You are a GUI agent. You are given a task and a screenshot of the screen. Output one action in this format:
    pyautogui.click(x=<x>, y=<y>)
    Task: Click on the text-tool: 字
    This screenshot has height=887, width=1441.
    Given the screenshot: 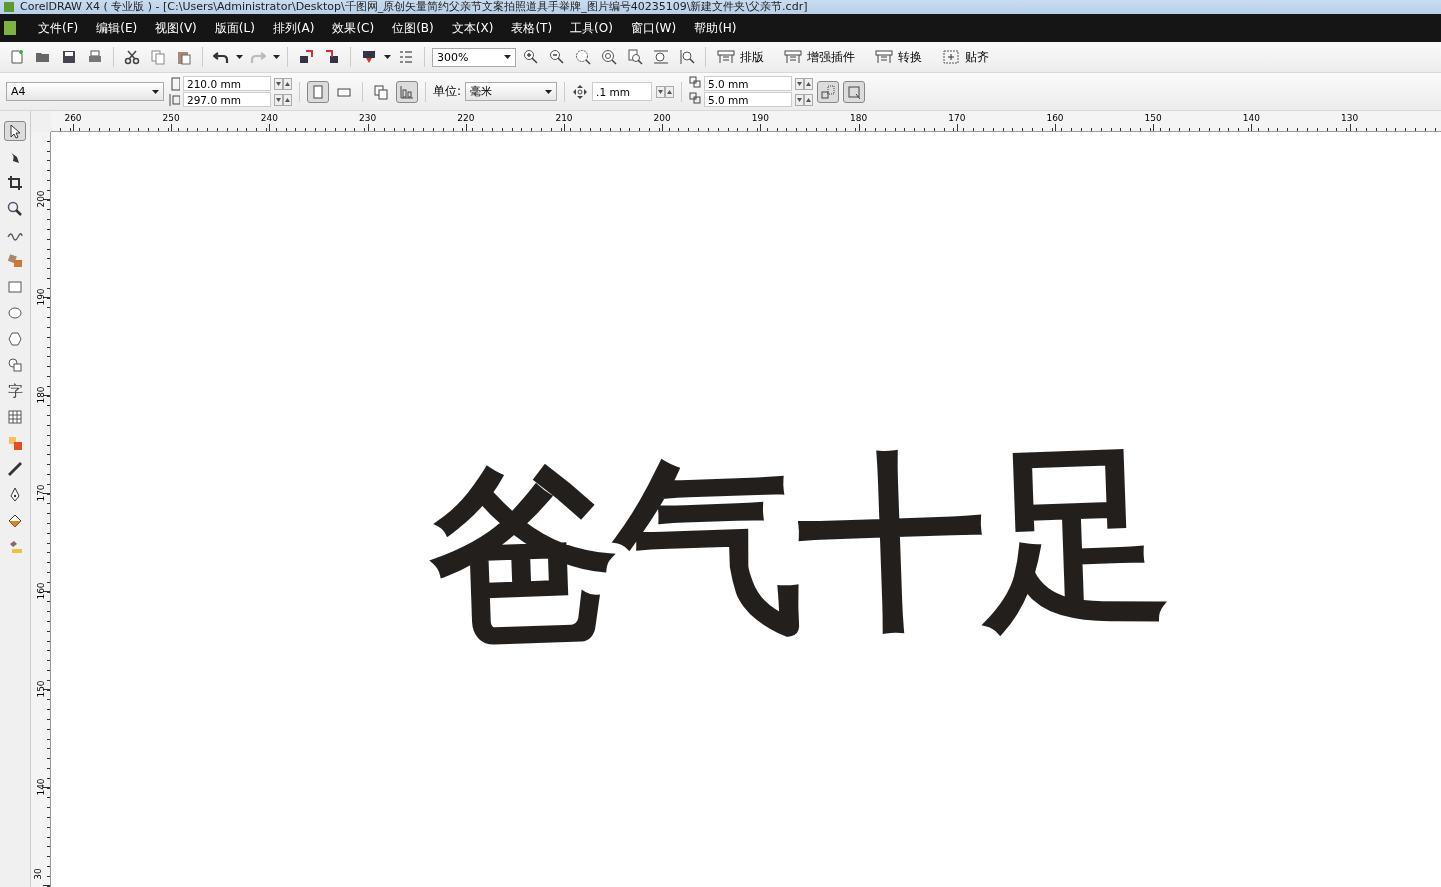 What is the action you would take?
    pyautogui.click(x=15, y=391)
    